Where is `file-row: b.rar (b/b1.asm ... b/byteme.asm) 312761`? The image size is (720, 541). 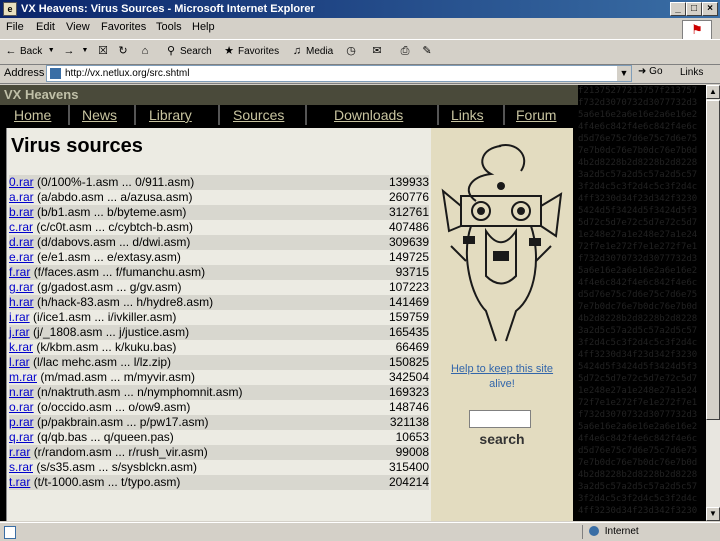 file-row: b.rar (b/b1.asm ... b/byteme.asm) 312761 is located at coordinates (219, 212).